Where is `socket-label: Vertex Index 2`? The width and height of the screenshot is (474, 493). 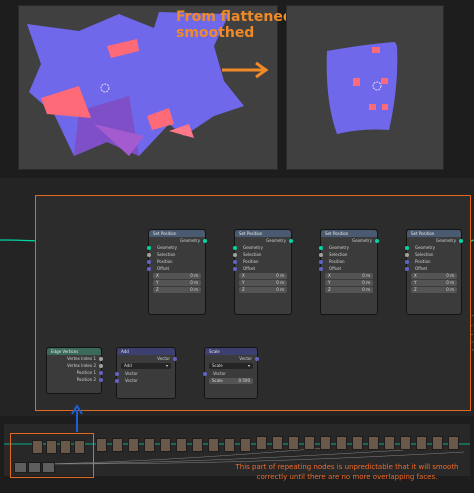 socket-label: Vertex Index 2 is located at coordinates (81, 365).